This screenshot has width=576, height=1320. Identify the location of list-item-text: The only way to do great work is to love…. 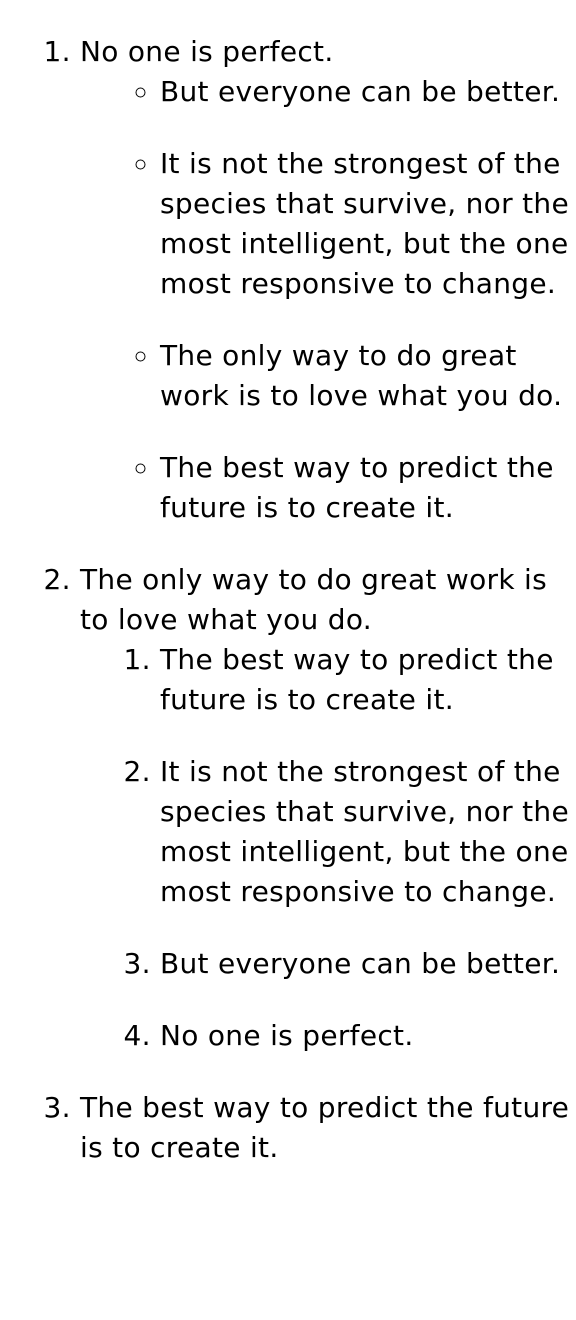
(314, 599).